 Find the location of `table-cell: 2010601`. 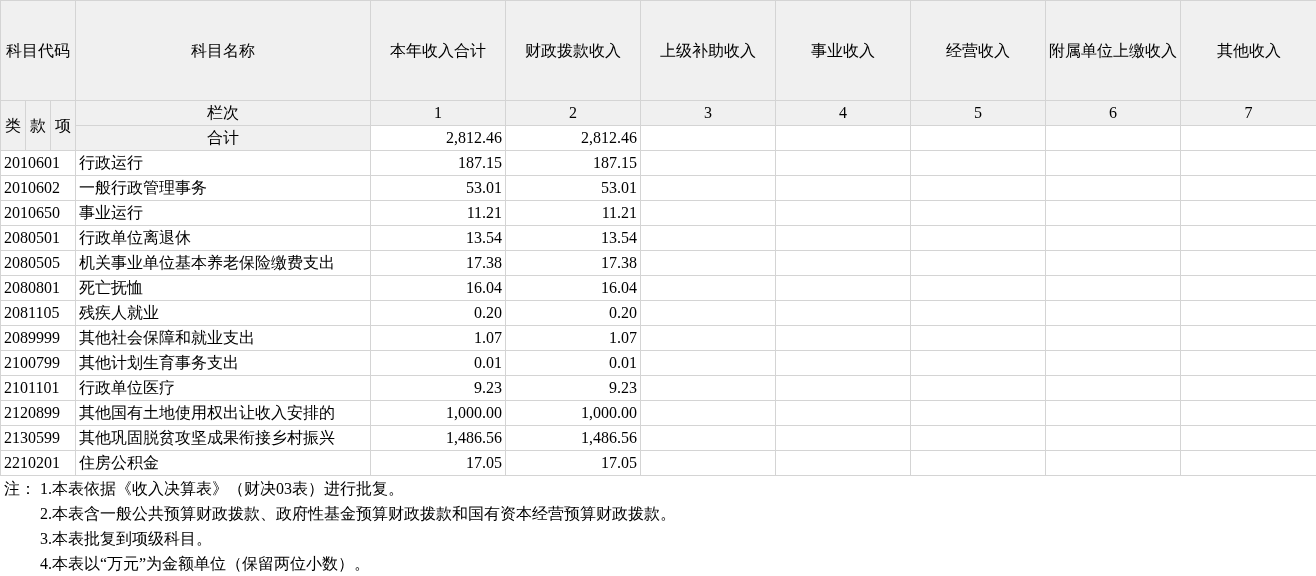

table-cell: 2010601 is located at coordinates (38, 163).